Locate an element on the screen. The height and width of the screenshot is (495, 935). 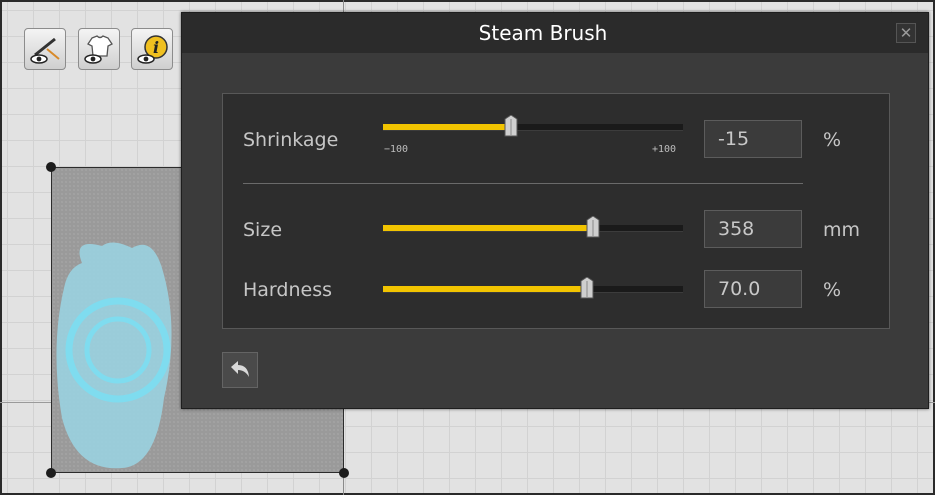
piece-corner-handle-top-left is located at coordinates (51, 167).